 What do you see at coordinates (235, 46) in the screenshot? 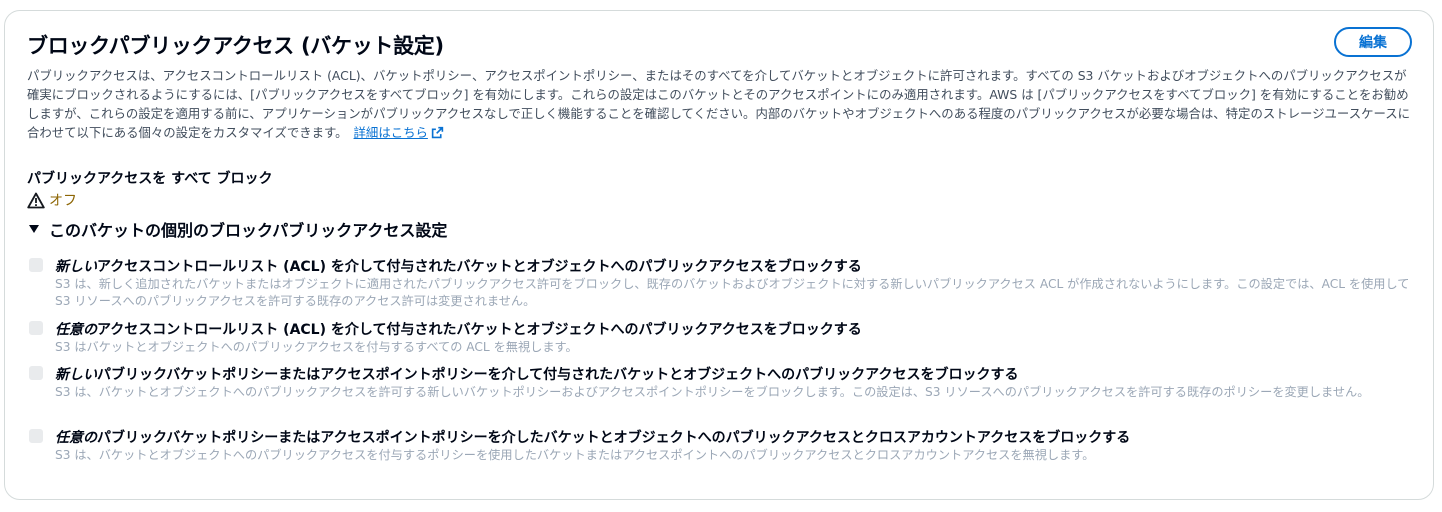
I see `page-title: ブロックパブリックアクセス (バケット設定)` at bounding box center [235, 46].